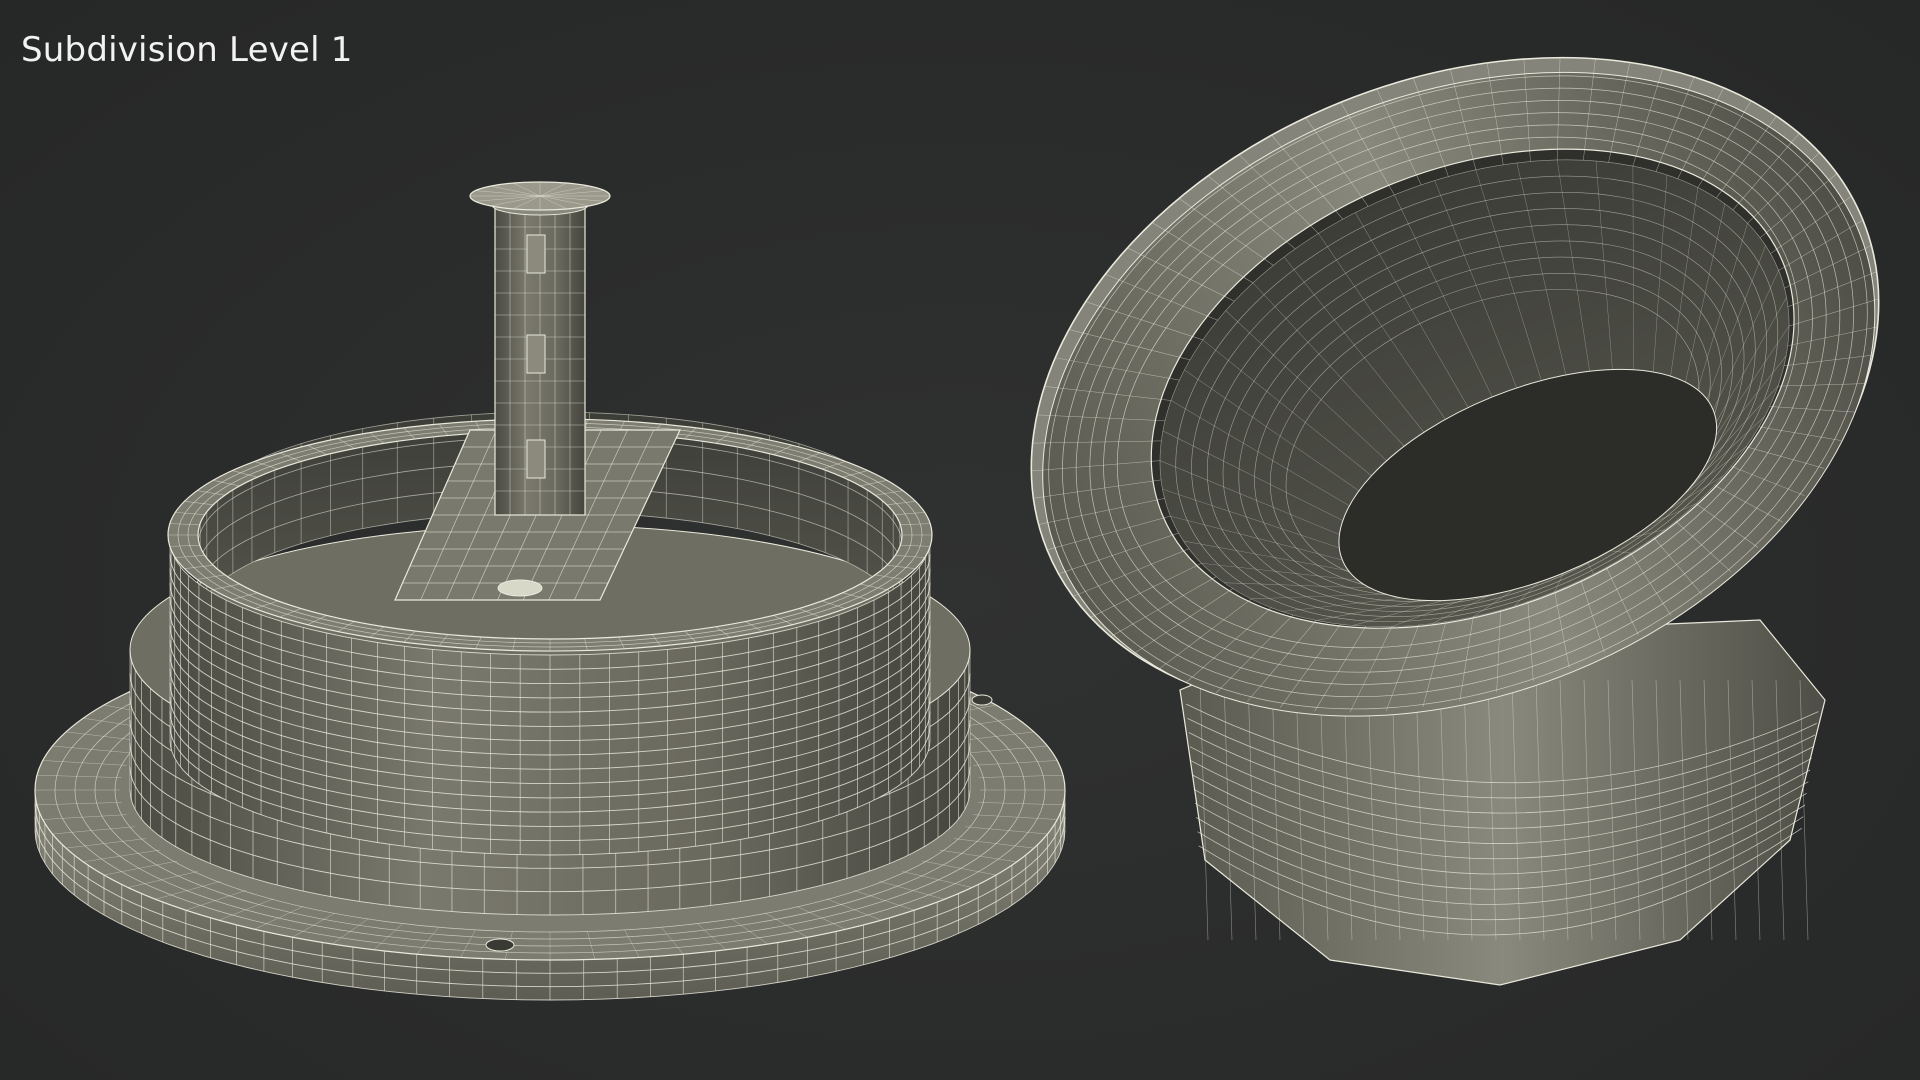 The image size is (1920, 1080). Describe the element at coordinates (520, 588) in the screenshot. I see `center-boss` at that location.